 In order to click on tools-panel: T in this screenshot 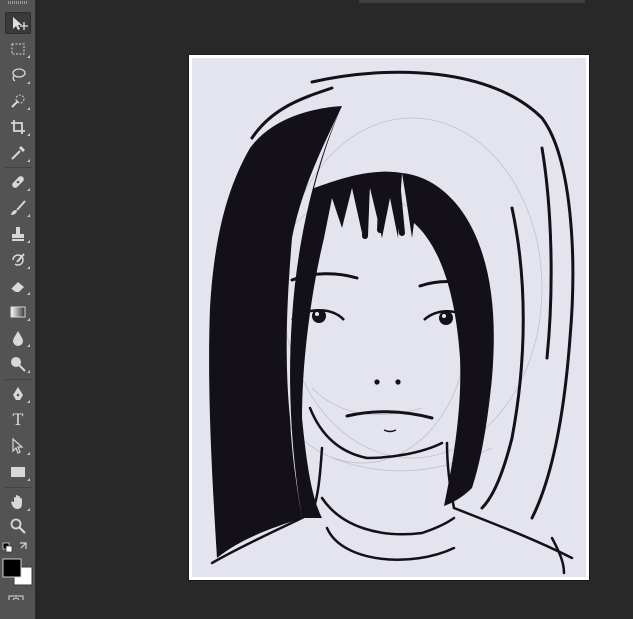, I will do `click(18, 309)`.